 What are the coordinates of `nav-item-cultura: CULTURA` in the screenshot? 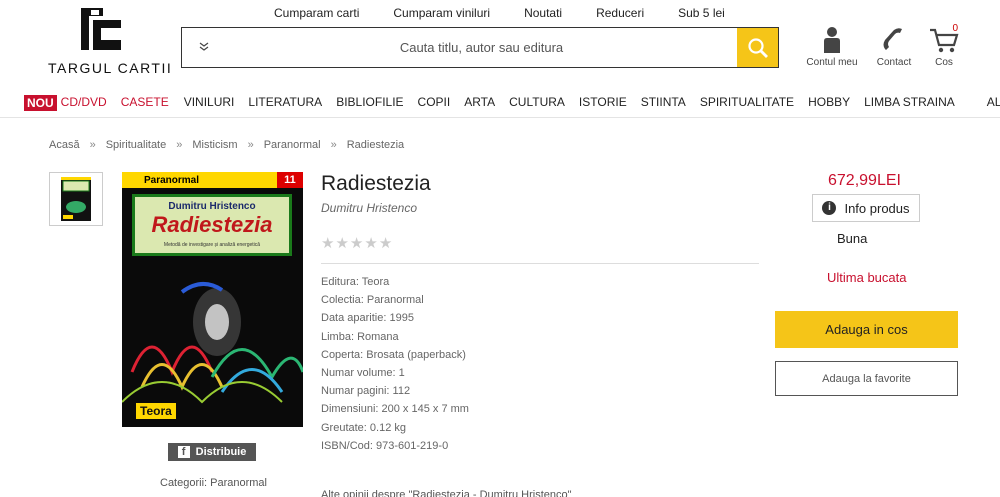 It's located at (537, 103).